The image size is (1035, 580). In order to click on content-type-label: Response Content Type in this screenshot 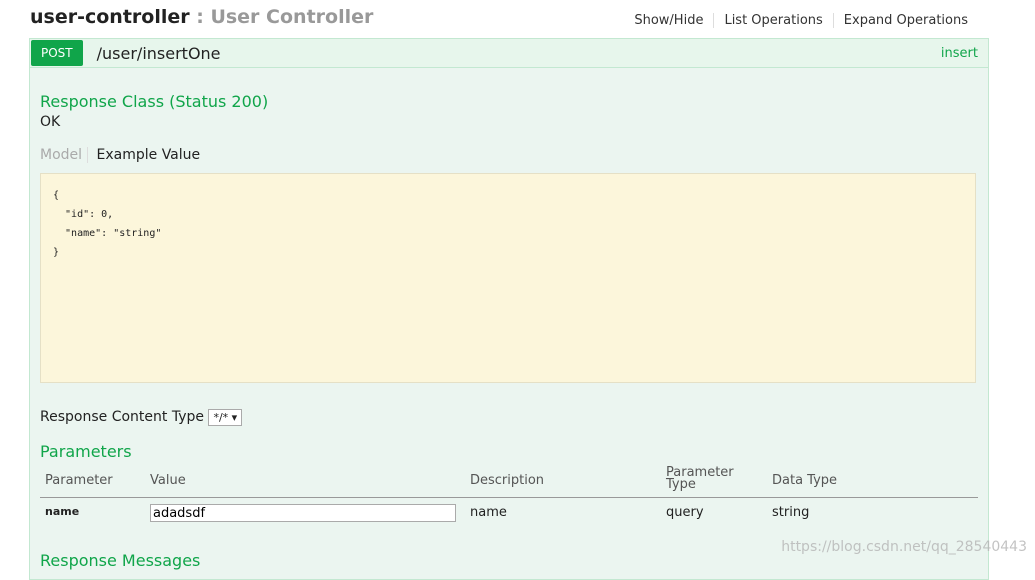, I will do `click(122, 417)`.